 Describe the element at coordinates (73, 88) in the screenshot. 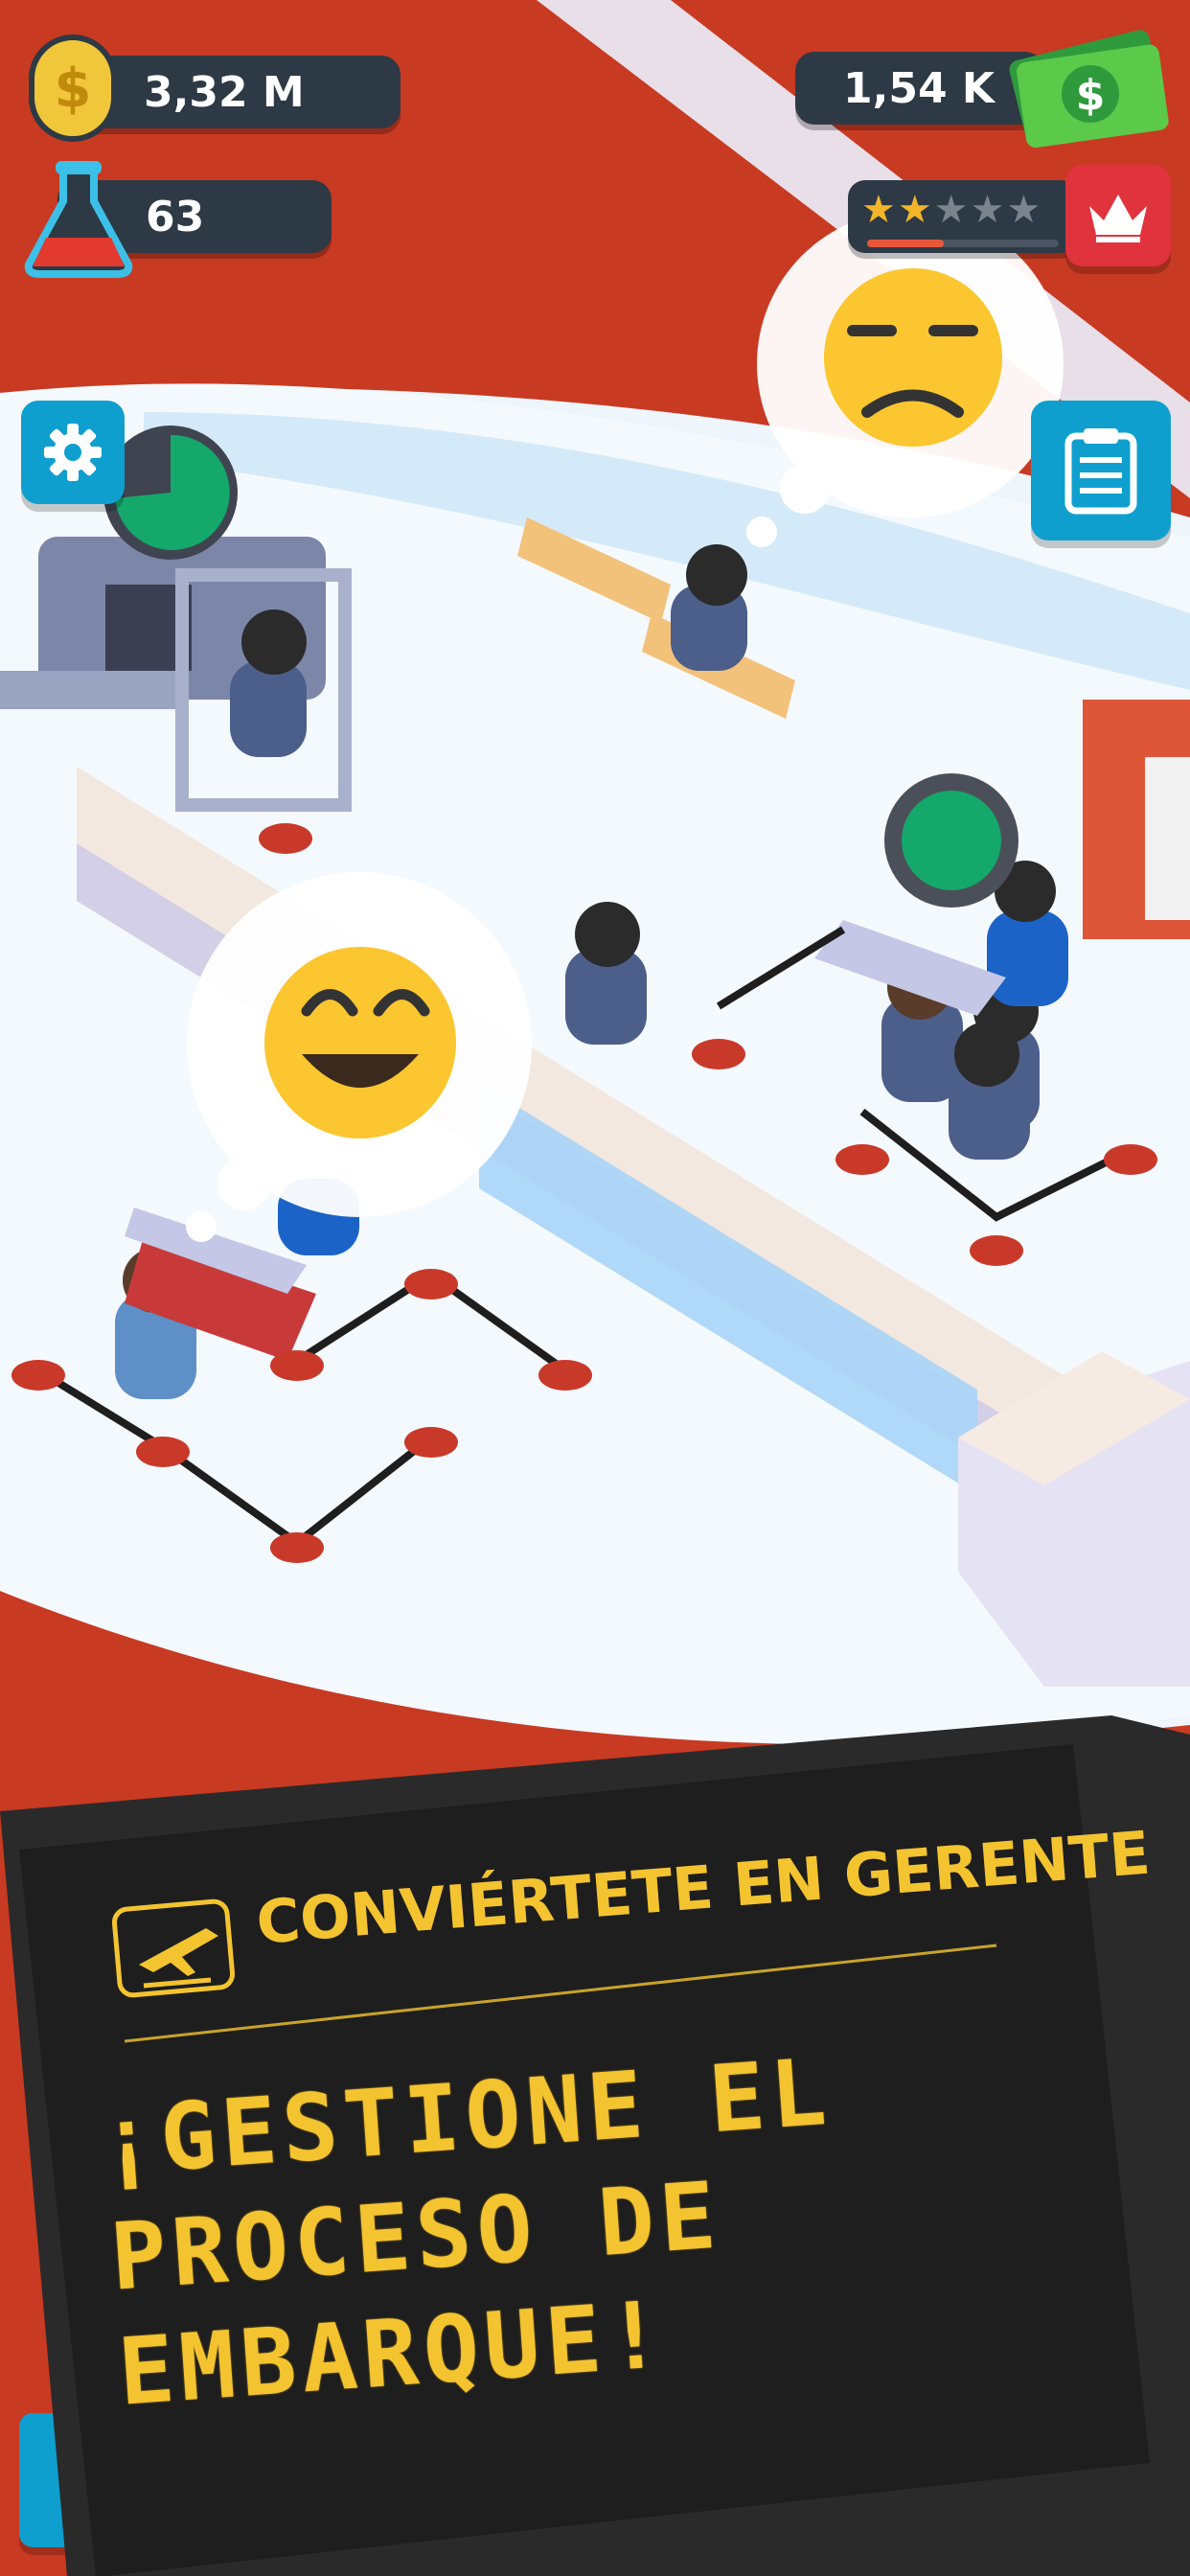

I see `coin-icon: $` at that location.